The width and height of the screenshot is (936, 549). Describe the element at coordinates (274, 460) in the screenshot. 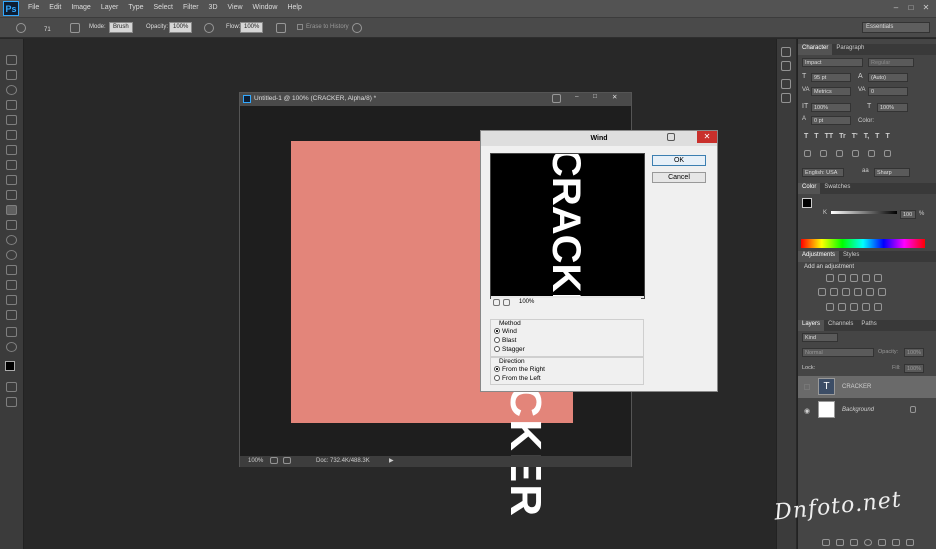

I see `status-icon` at that location.